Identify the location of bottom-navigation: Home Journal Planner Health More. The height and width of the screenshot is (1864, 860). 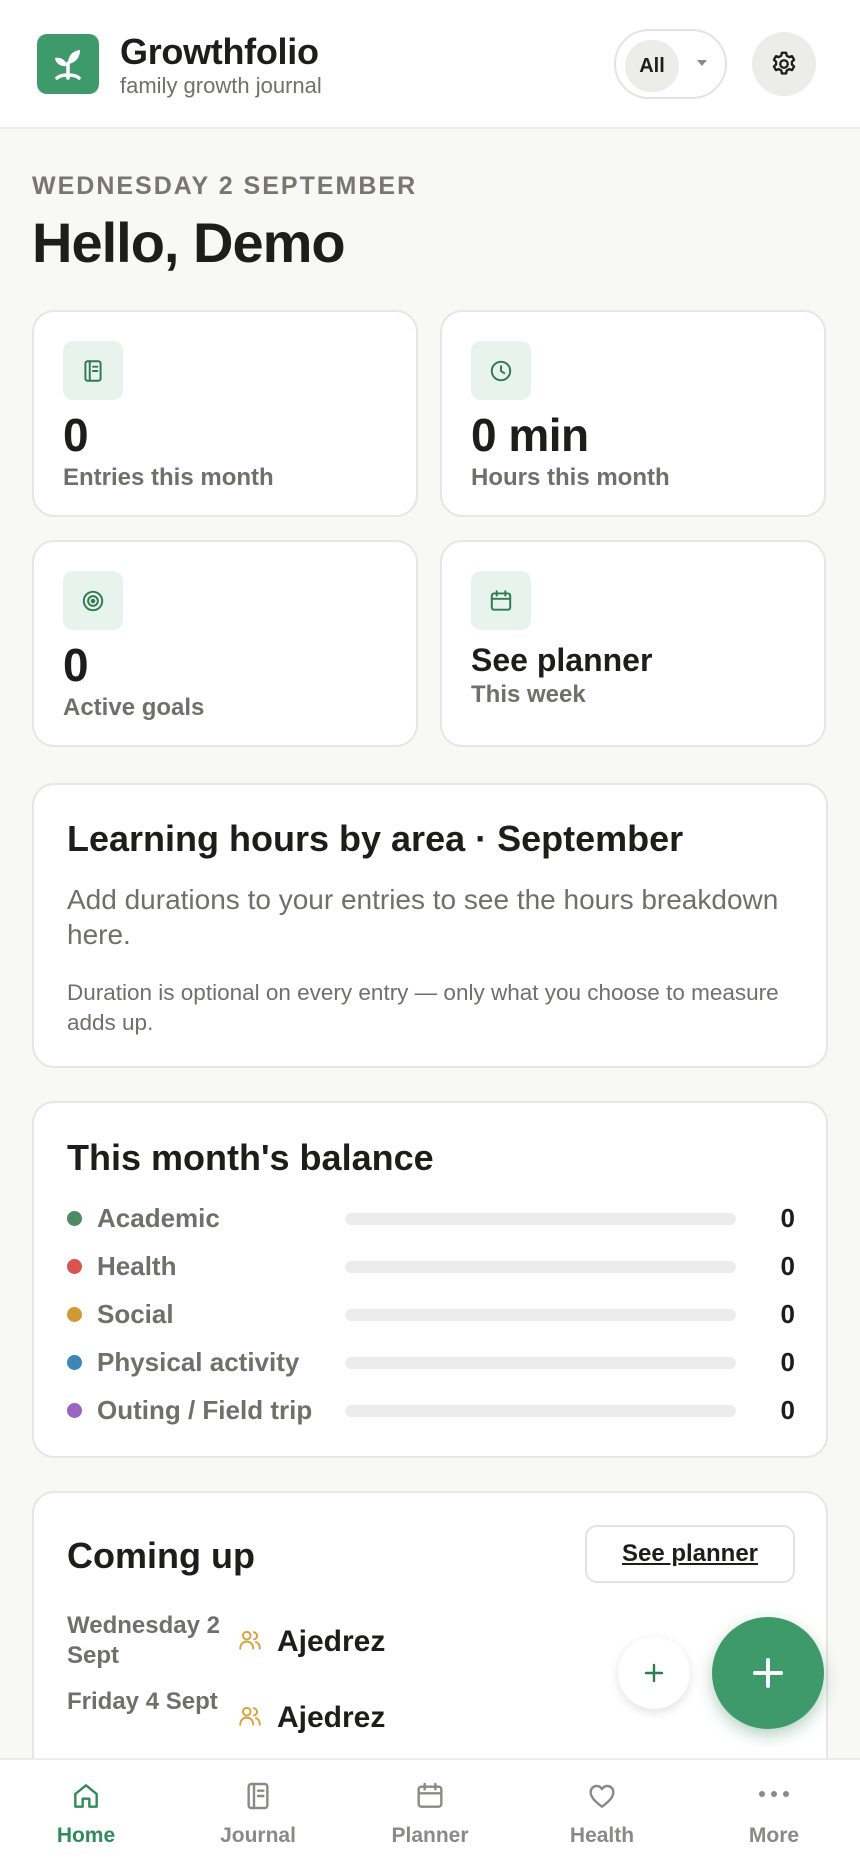
(430, 1811).